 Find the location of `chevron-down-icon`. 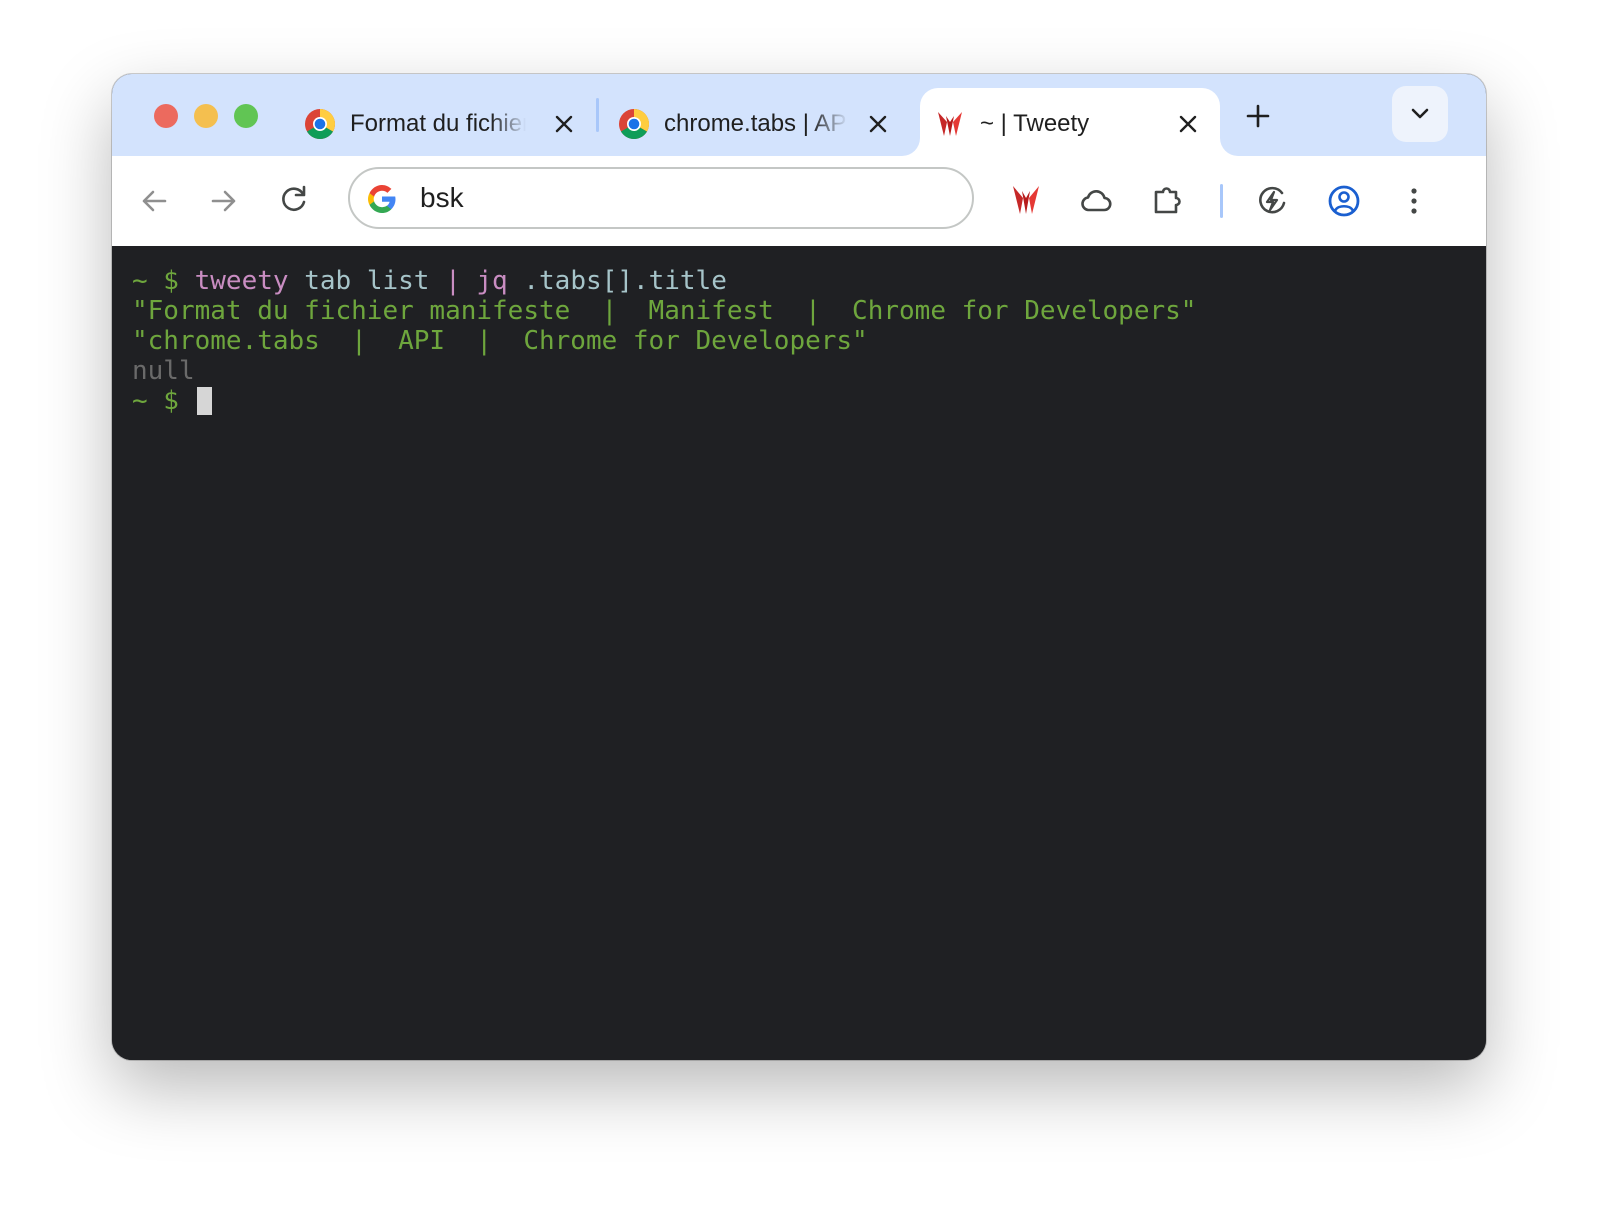

chevron-down-icon is located at coordinates (1420, 113).